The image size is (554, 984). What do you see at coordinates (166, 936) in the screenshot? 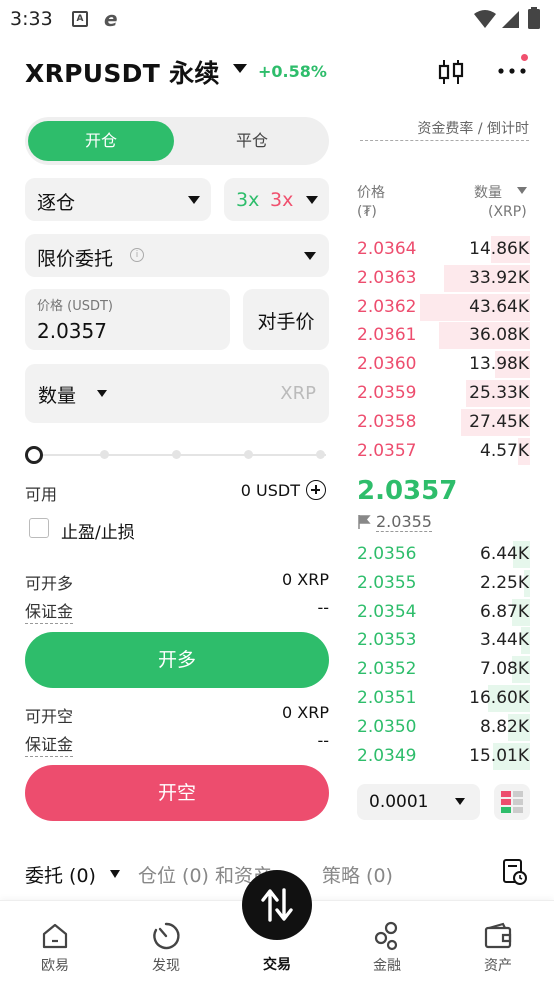
I see `discover-icon` at bounding box center [166, 936].